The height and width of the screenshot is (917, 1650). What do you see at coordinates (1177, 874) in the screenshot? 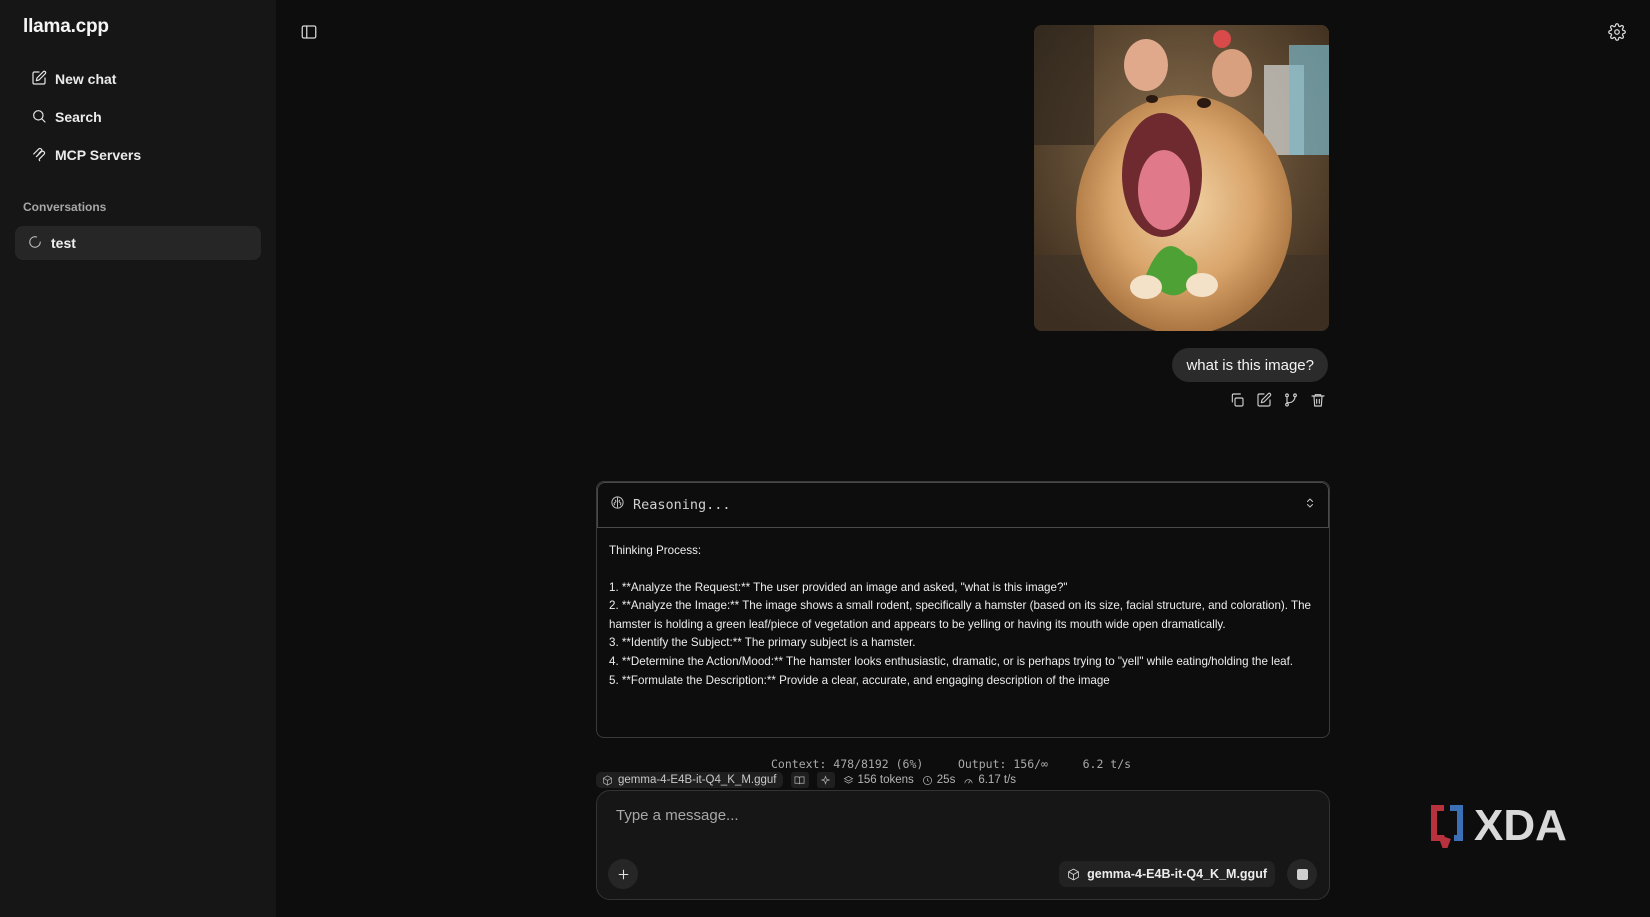
I see `model-selector-label: gemma-4-E4B-it-Q4_K_M.gguf` at bounding box center [1177, 874].